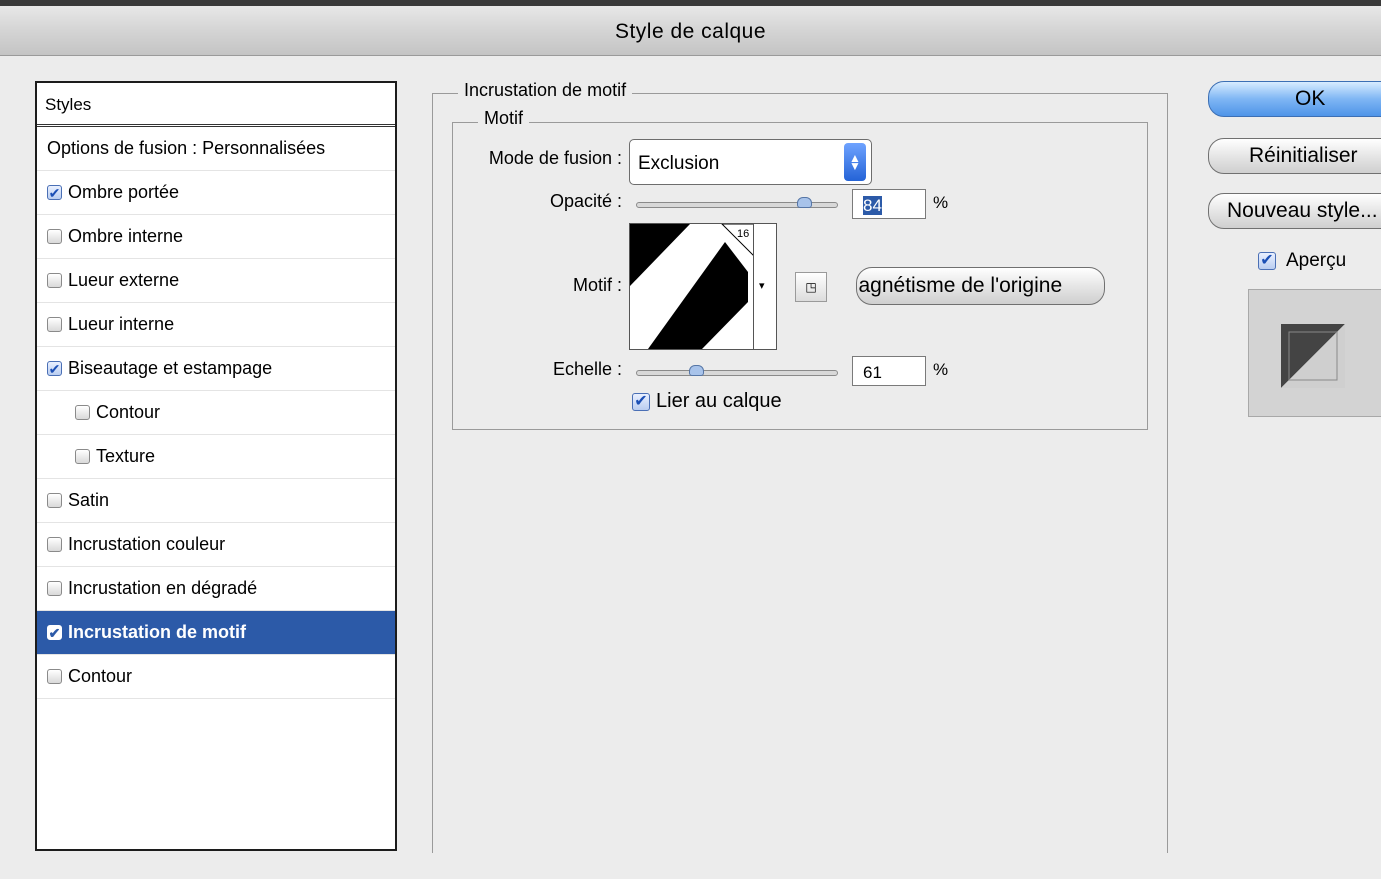 This screenshot has height=879, width=1381. I want to click on opacity-label: Opacité :, so click(585, 201).